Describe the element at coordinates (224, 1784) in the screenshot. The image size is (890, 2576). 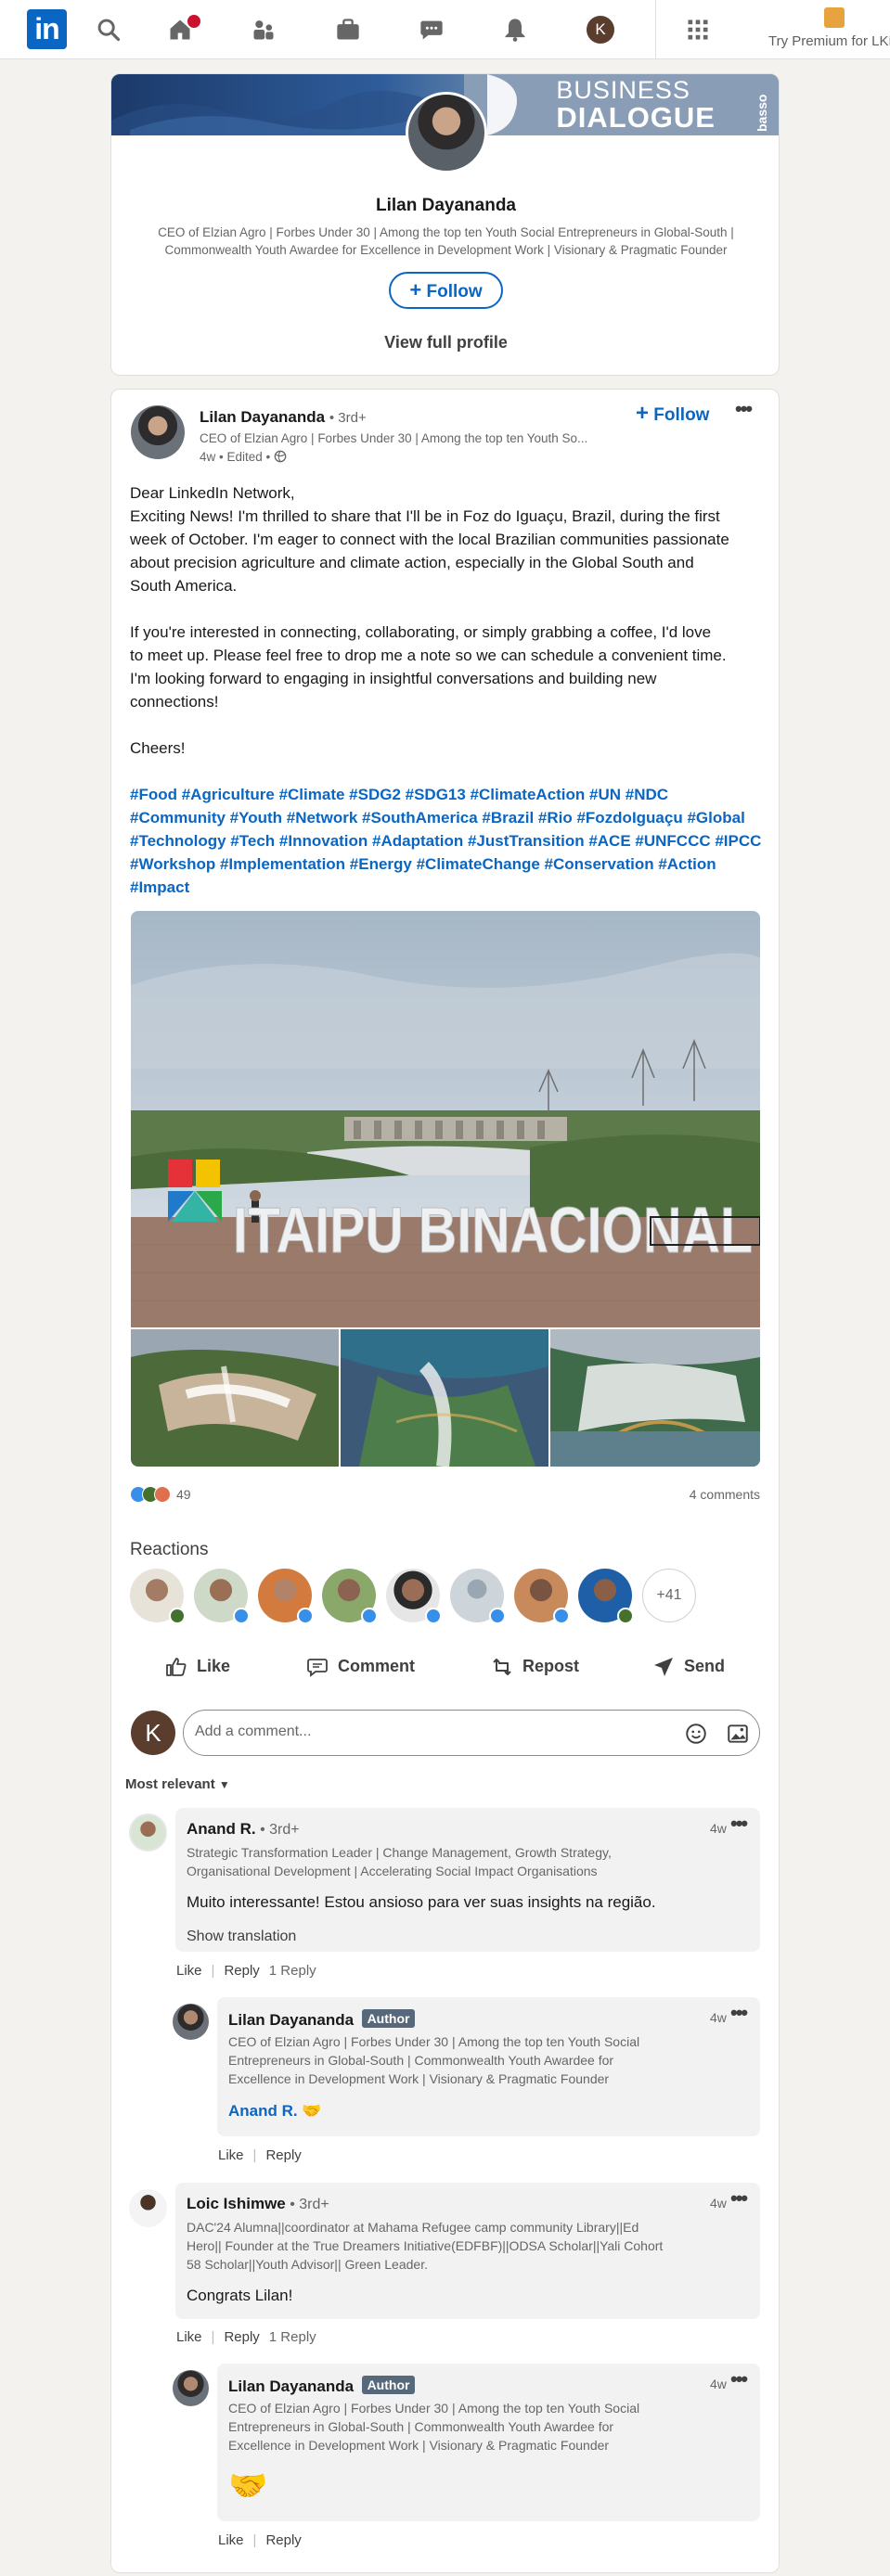
I see `caret-down-icon: ▼` at that location.